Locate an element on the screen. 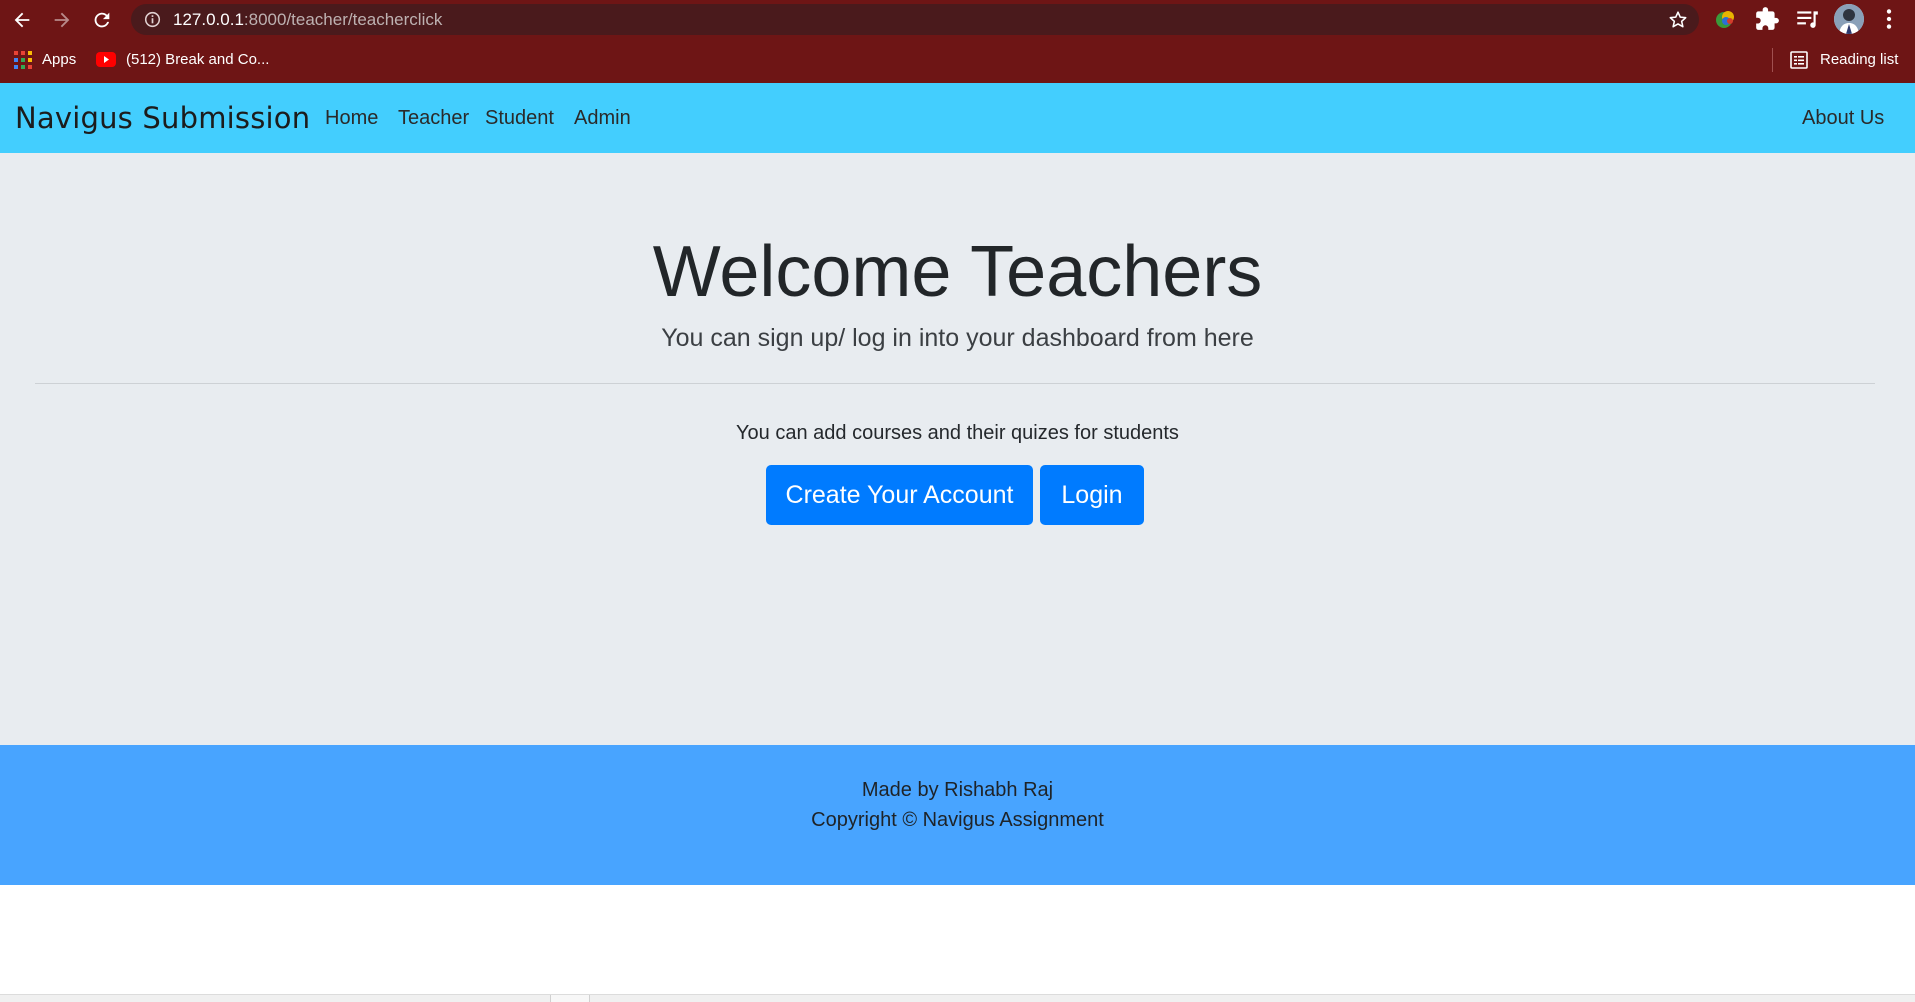 The height and width of the screenshot is (1002, 1915). scrollbar-thumb is located at coordinates (570, 998).